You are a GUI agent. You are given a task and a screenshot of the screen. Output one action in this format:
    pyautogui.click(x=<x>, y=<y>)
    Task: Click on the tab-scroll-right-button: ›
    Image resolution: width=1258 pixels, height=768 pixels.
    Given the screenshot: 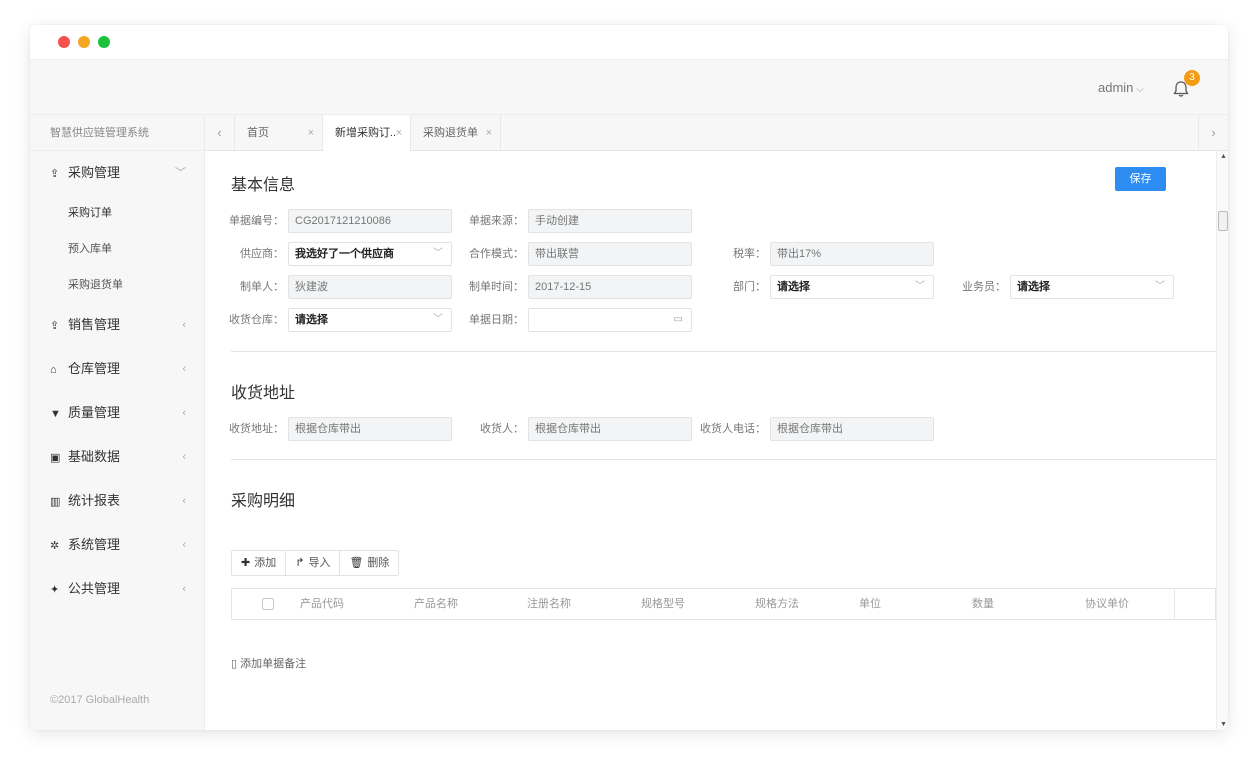 What is the action you would take?
    pyautogui.click(x=1213, y=133)
    